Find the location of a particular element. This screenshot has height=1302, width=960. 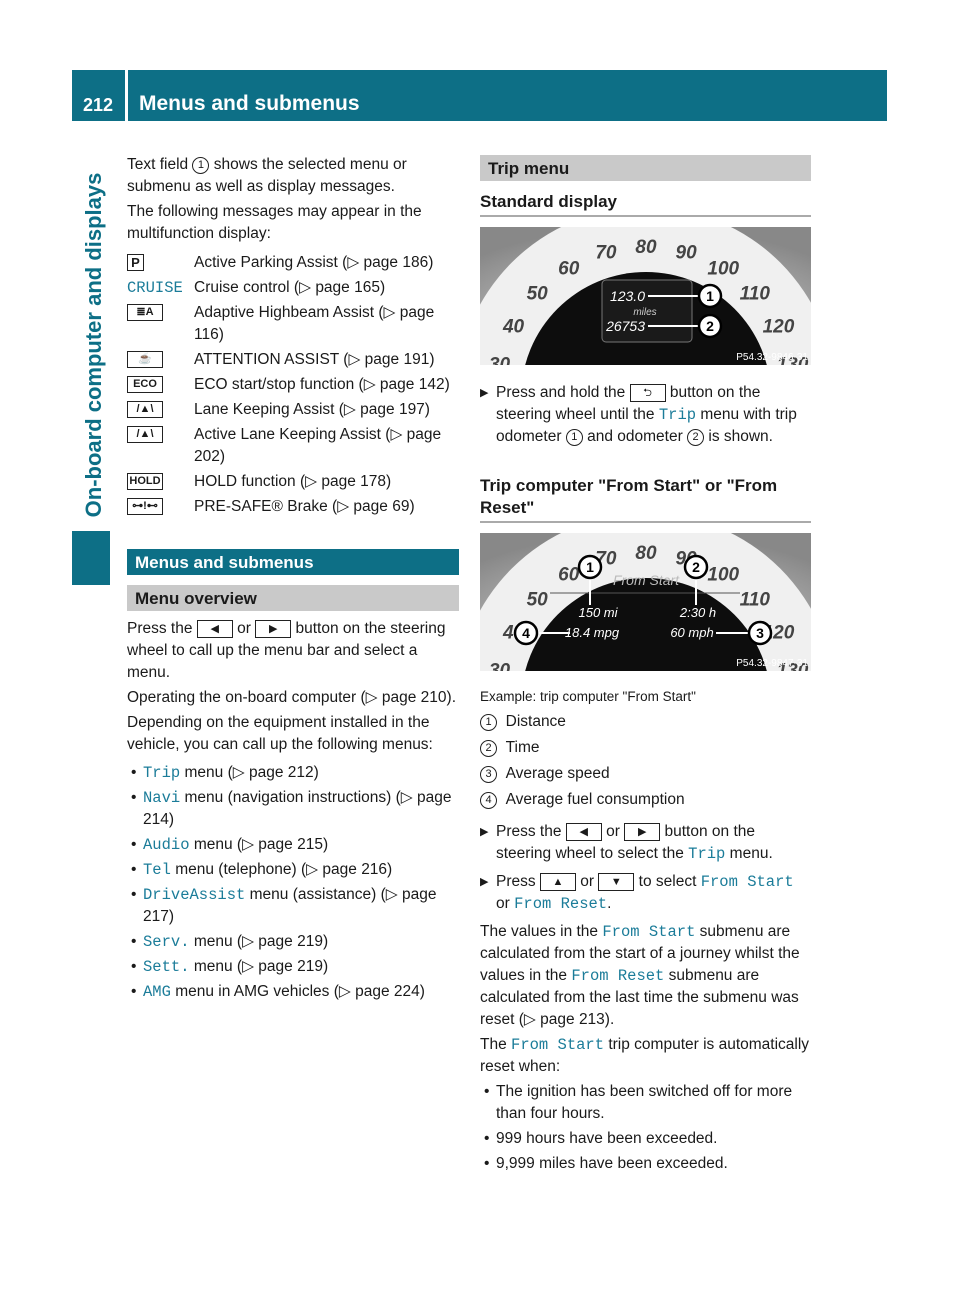

left-arrow-button-icon: ◀ is located at coordinates (214, 628).